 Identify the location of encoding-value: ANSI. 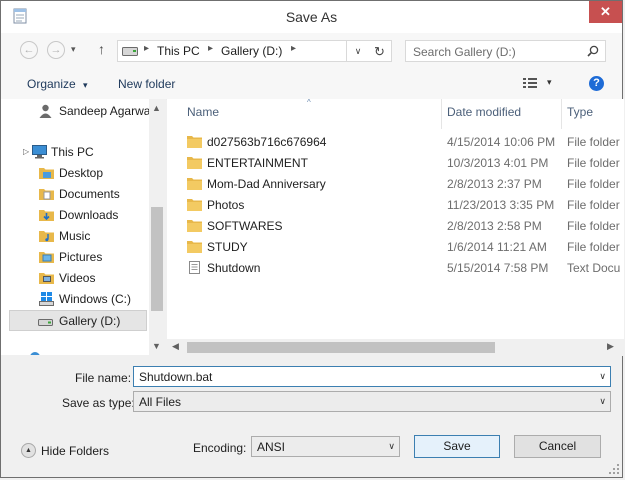
(271, 447).